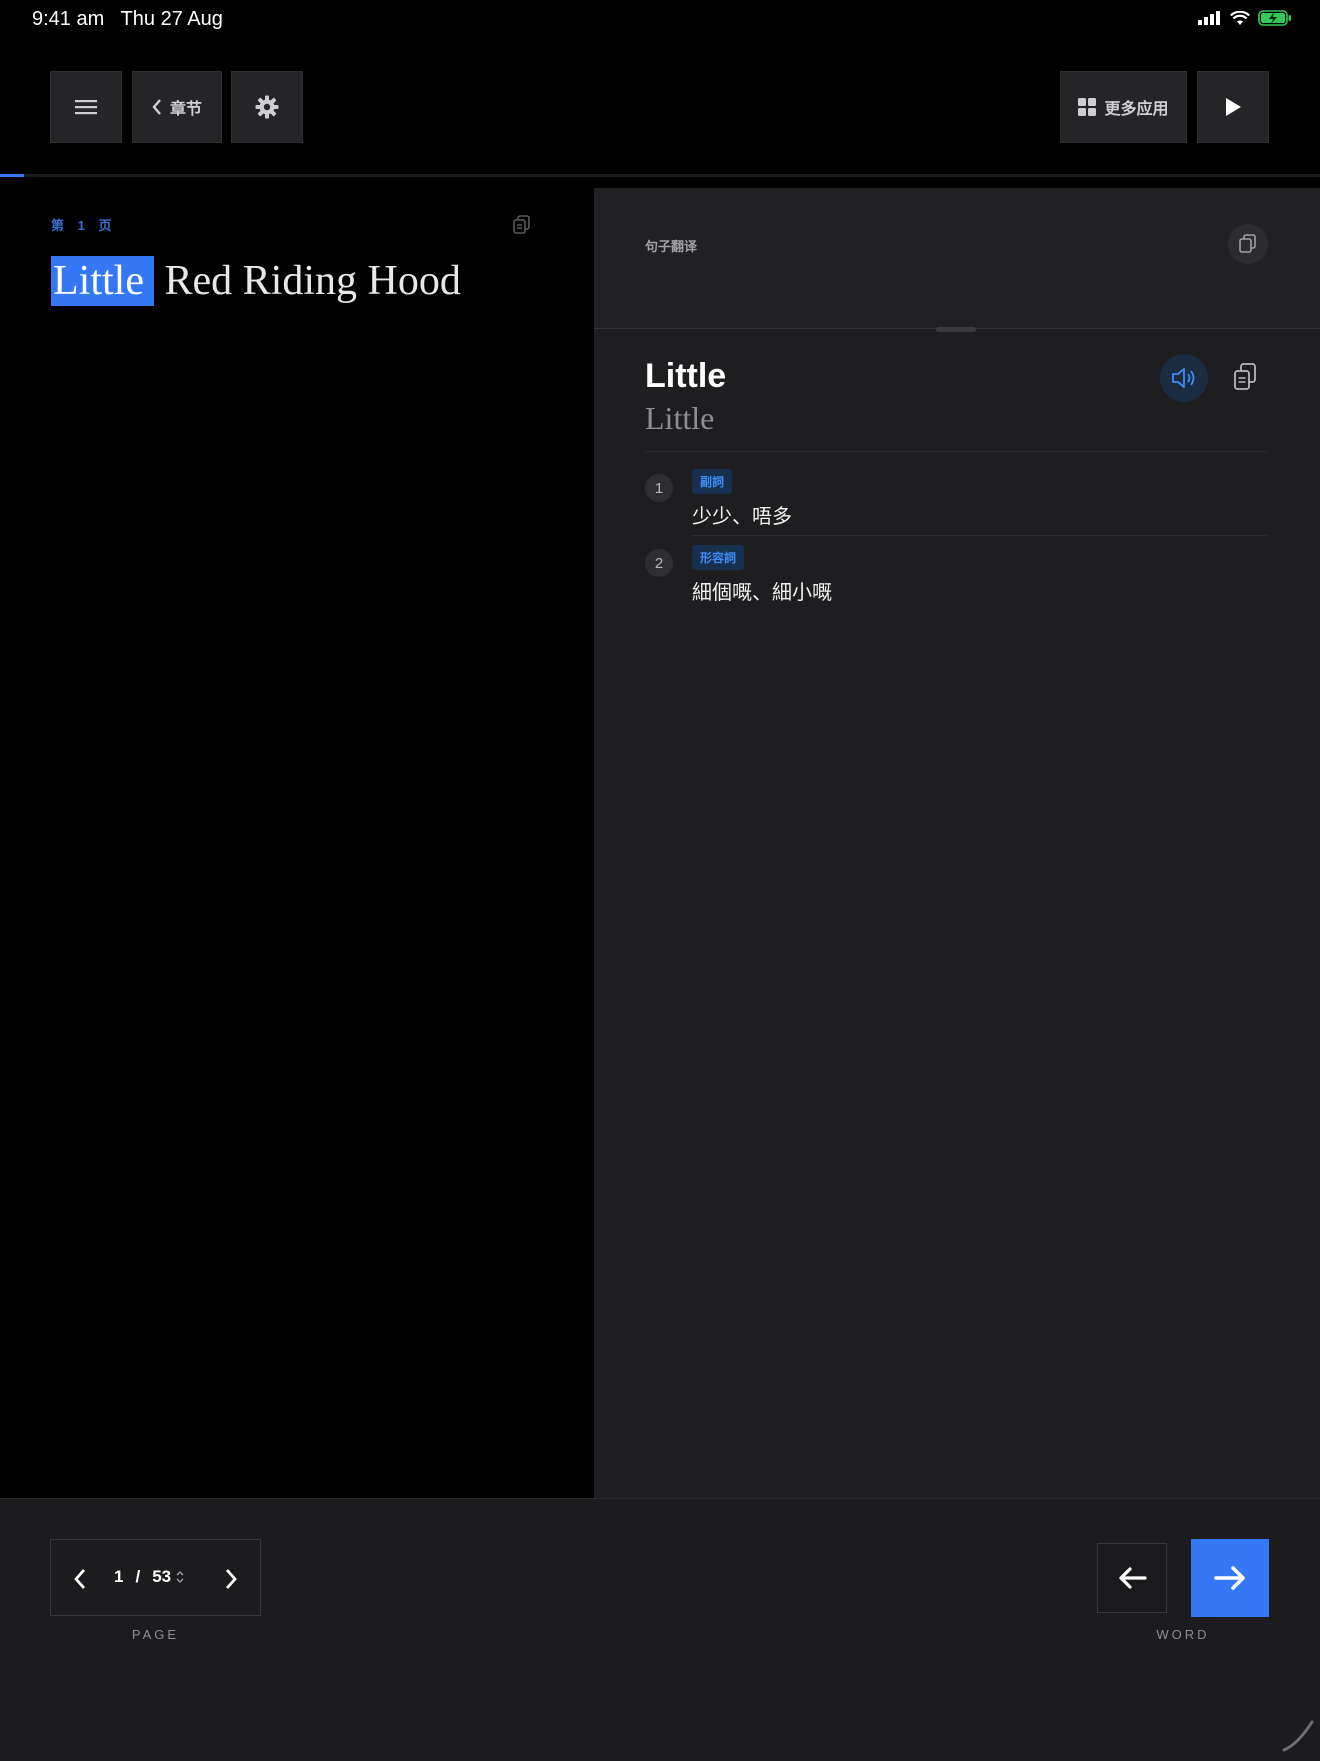 Image resolution: width=1320 pixels, height=1761 pixels. What do you see at coordinates (84, 225) in the screenshot?
I see `page-number-label: 第 1 页` at bounding box center [84, 225].